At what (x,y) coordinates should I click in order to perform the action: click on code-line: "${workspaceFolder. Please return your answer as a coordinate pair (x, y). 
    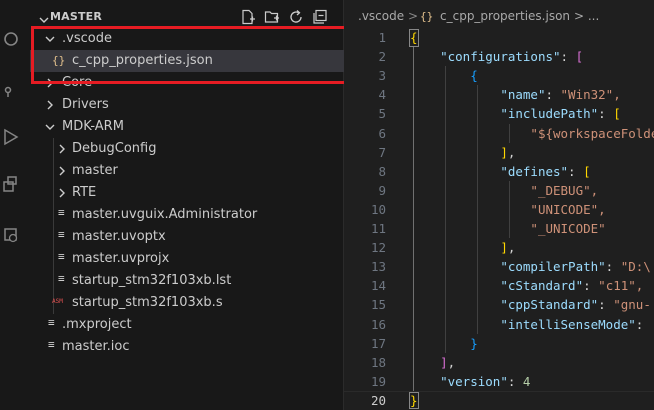
    Looking at the image, I should click on (532, 133).